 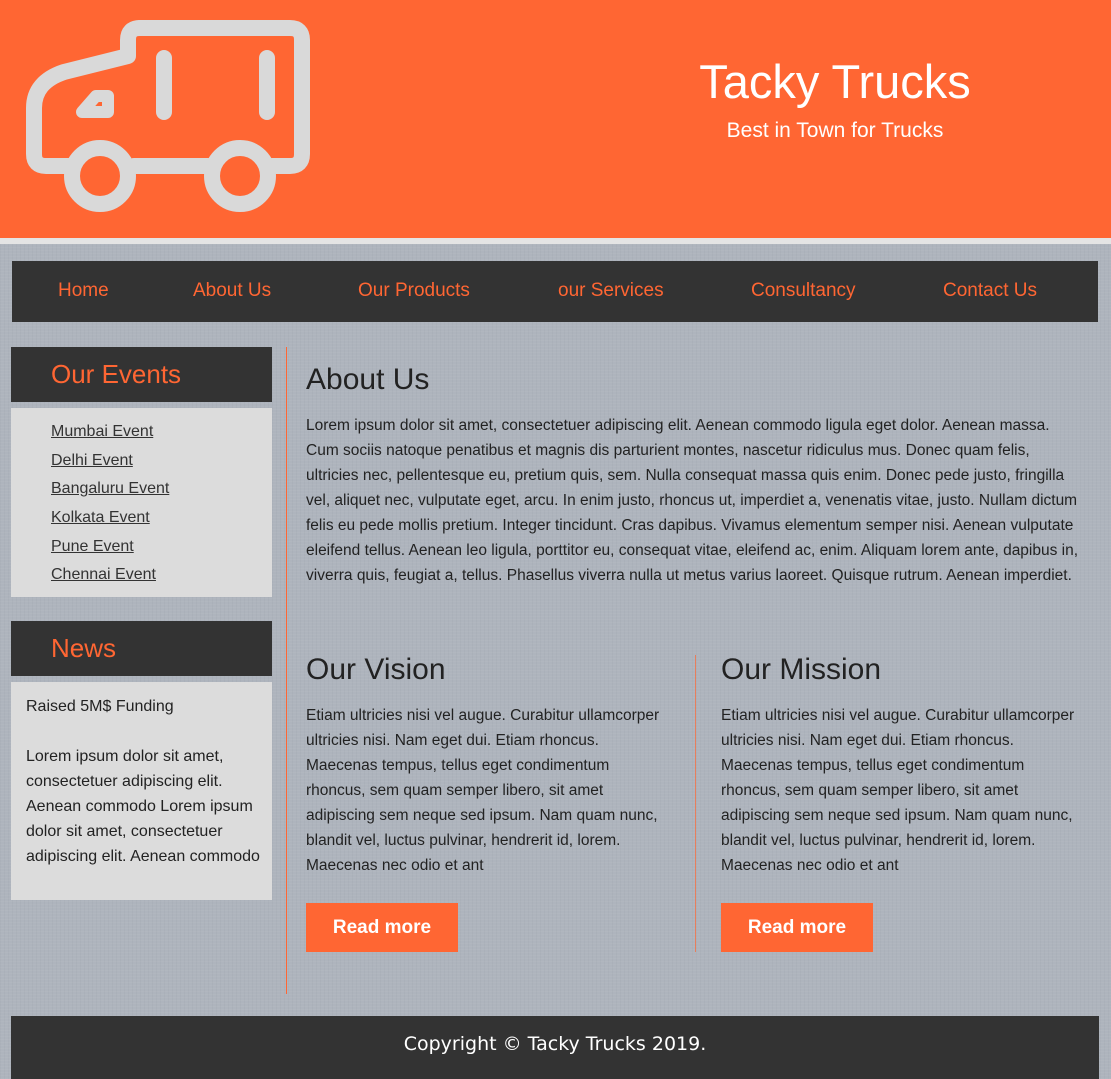 I want to click on event-link-mumbai: Mumbai Event, so click(x=102, y=431).